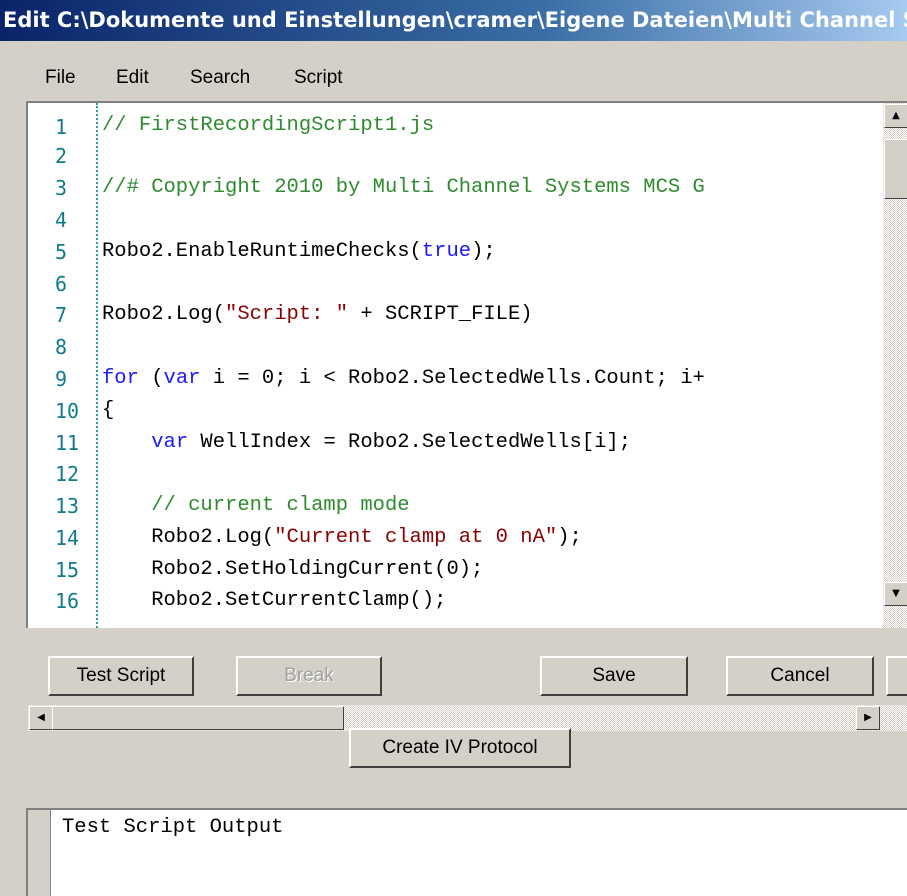  What do you see at coordinates (61, 156) in the screenshot?
I see `line-number: 2` at bounding box center [61, 156].